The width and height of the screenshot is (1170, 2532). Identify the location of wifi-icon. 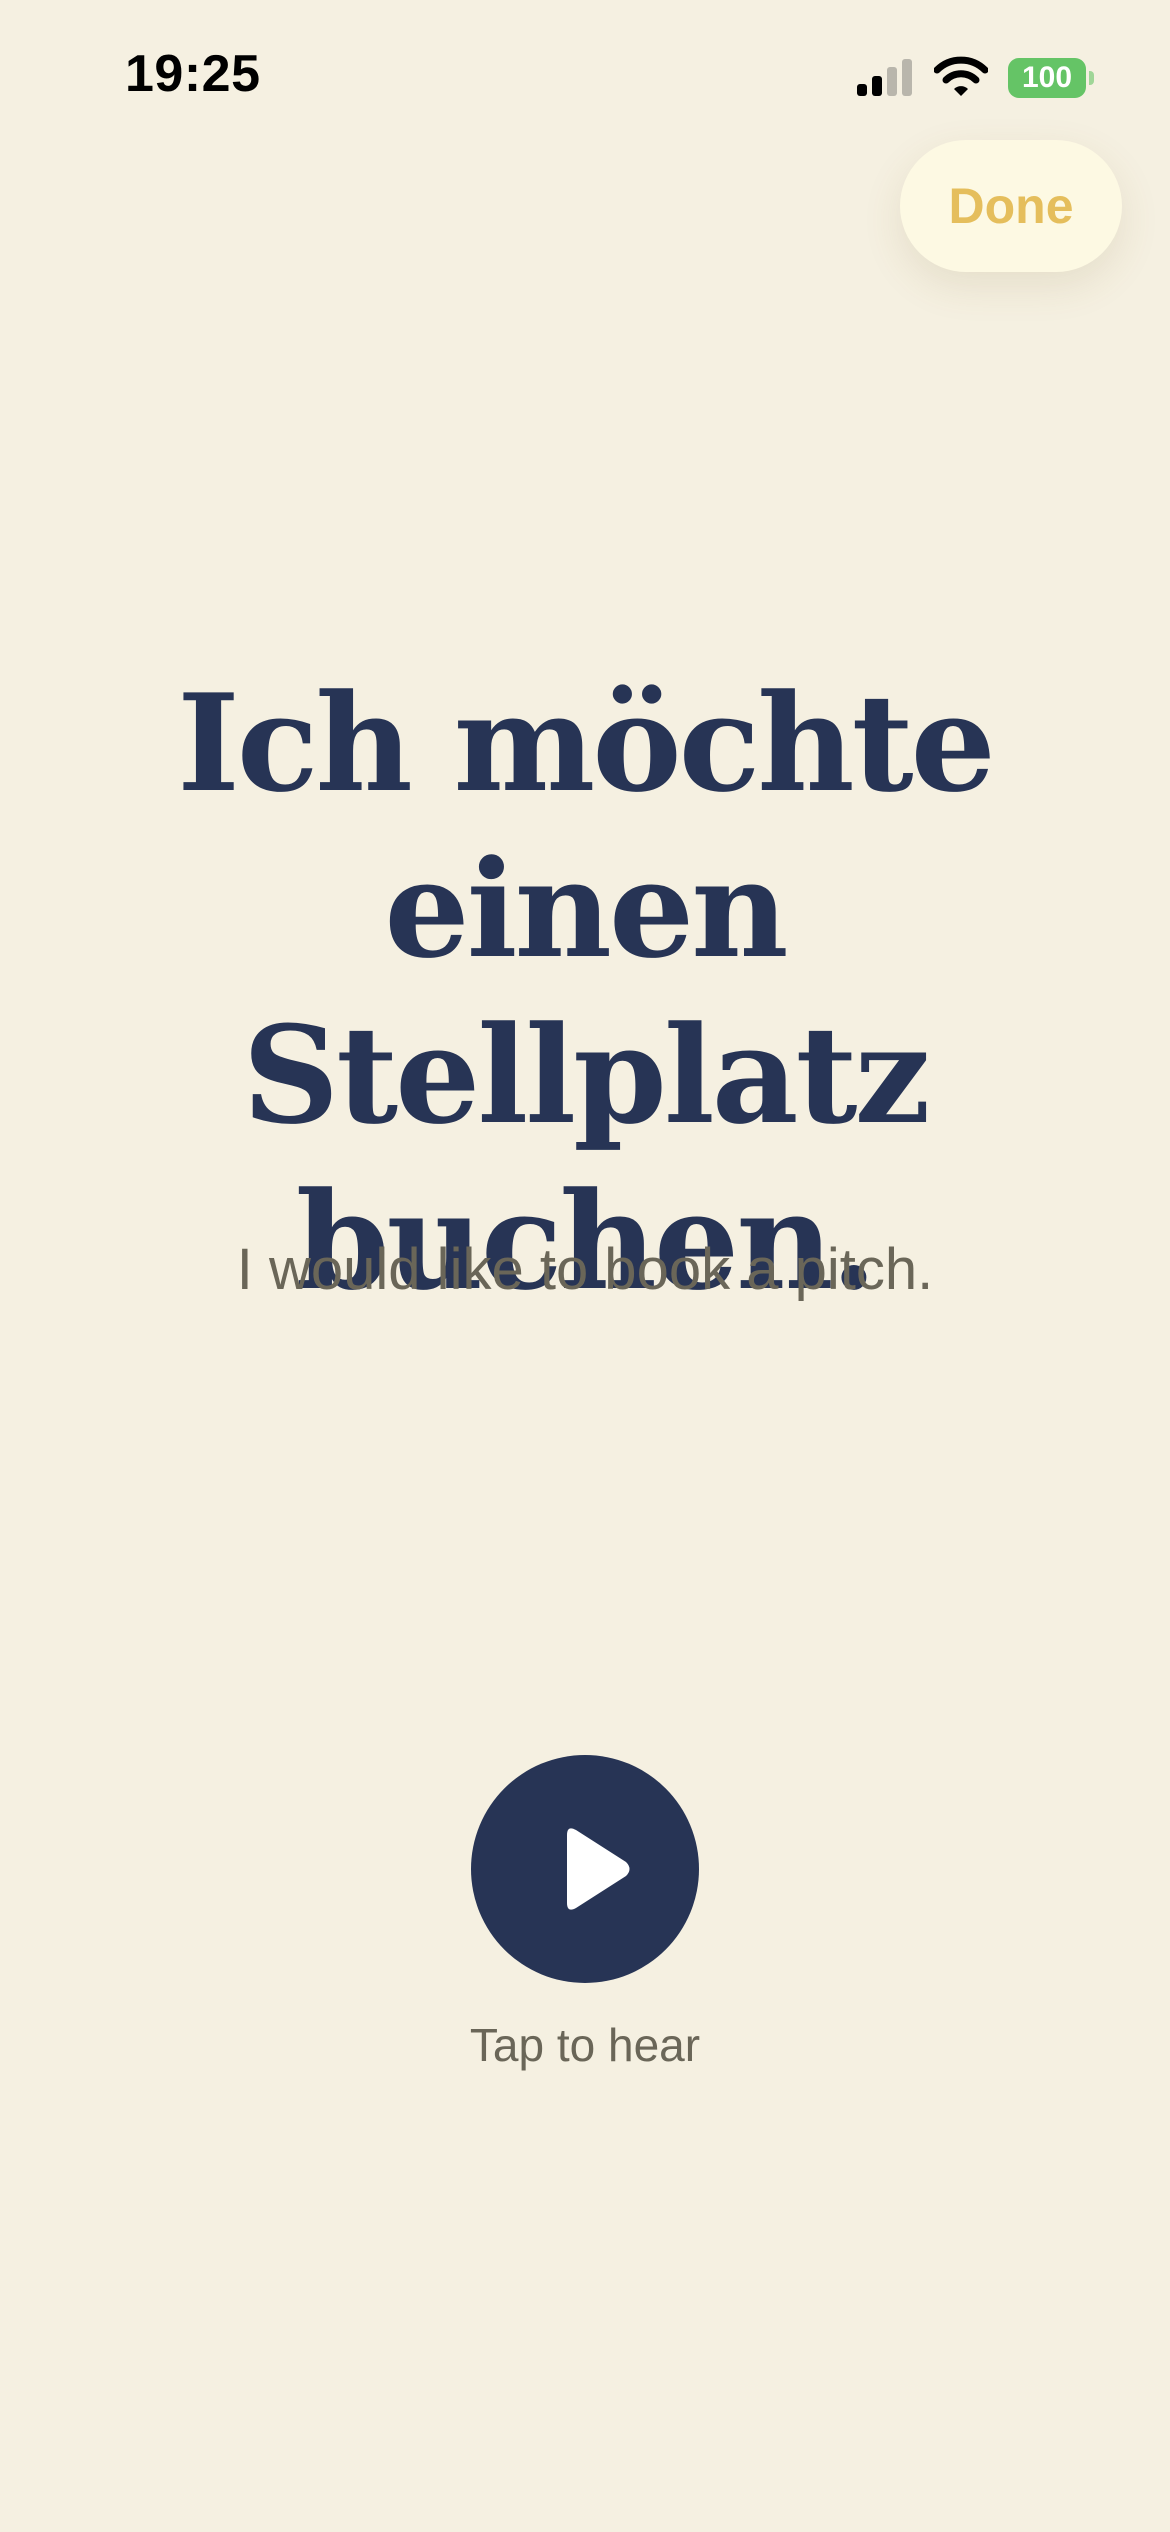
(961, 76).